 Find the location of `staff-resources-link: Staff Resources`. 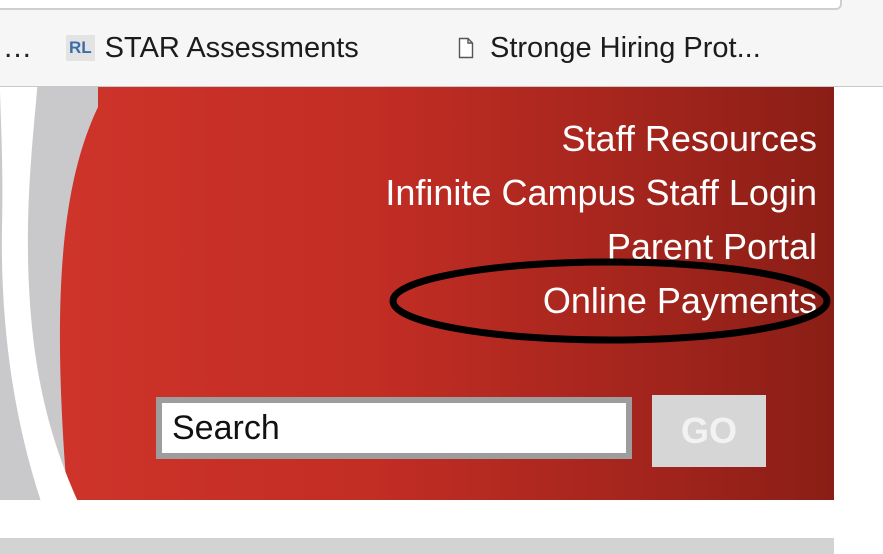

staff-resources-link: Staff Resources is located at coordinates (497, 139).